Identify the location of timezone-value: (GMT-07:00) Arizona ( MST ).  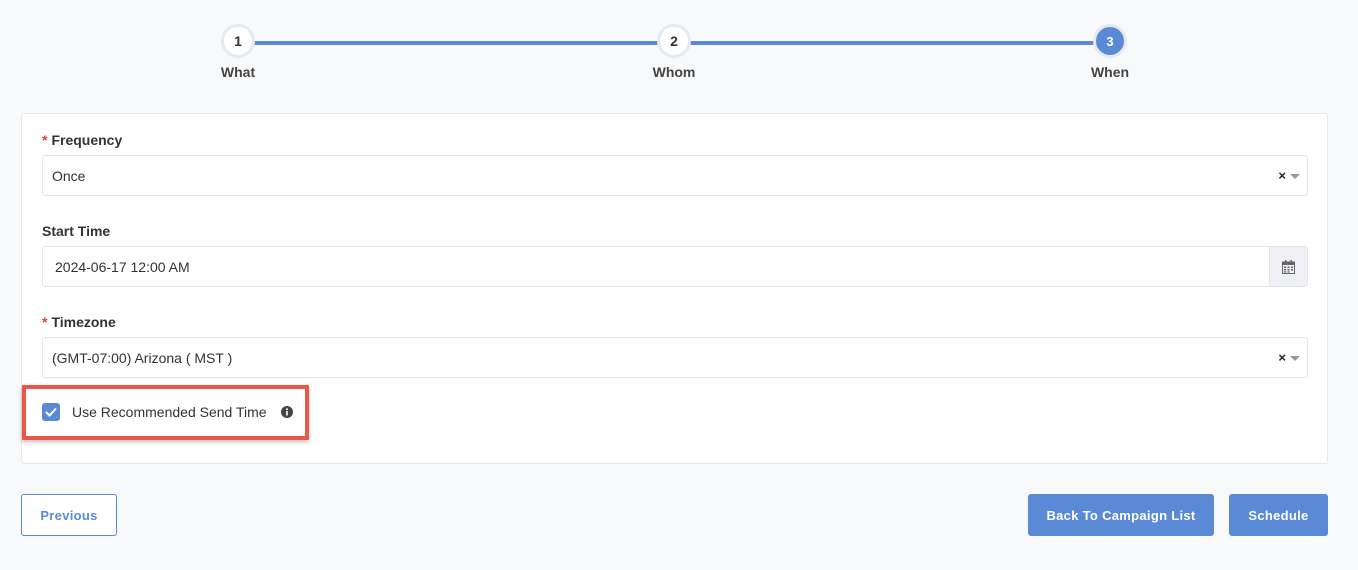
(142, 357).